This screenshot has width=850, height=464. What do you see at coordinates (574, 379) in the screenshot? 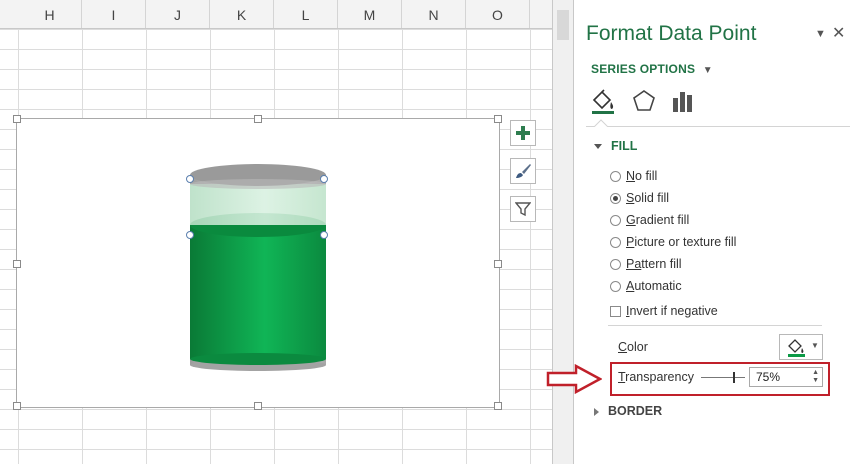
I see `annotation-arrow` at bounding box center [574, 379].